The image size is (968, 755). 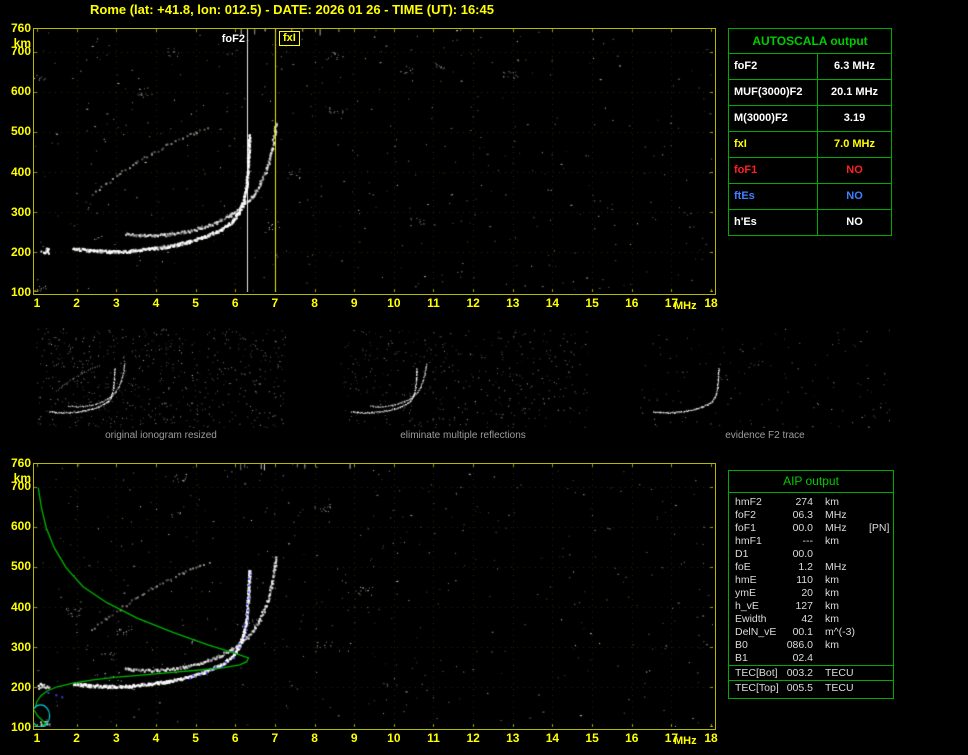 What do you see at coordinates (20, 606) in the screenshot?
I see `y-tick-label: 400` at bounding box center [20, 606].